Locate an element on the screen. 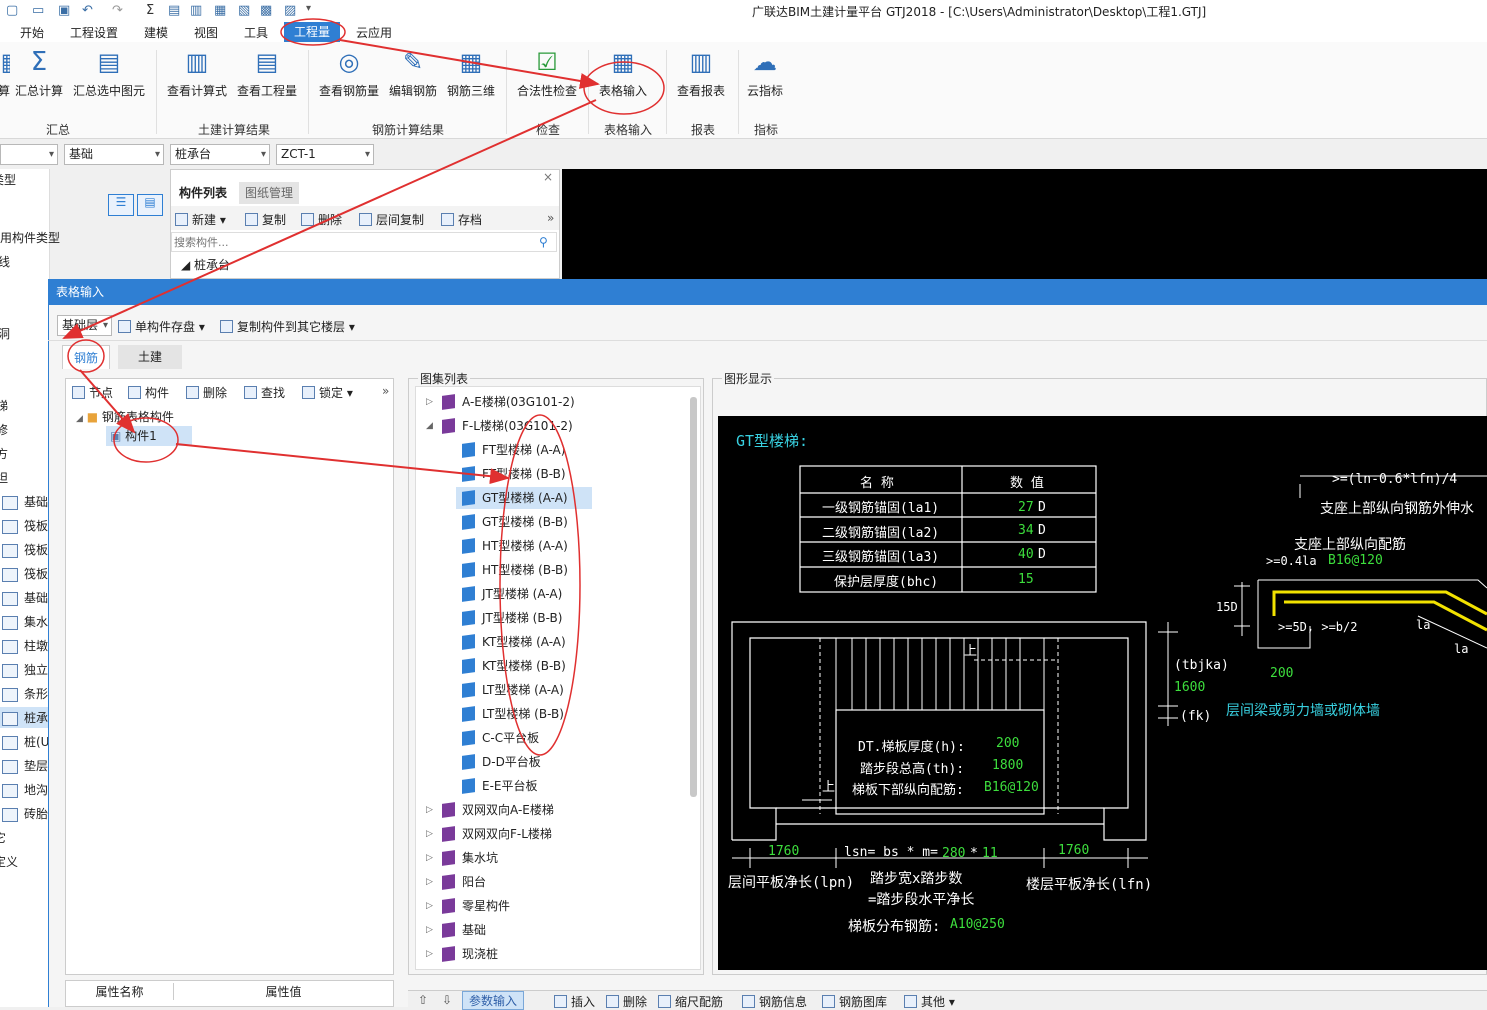 This screenshot has height=1010, width=1487. component-button: 构件 is located at coordinates (148, 392).